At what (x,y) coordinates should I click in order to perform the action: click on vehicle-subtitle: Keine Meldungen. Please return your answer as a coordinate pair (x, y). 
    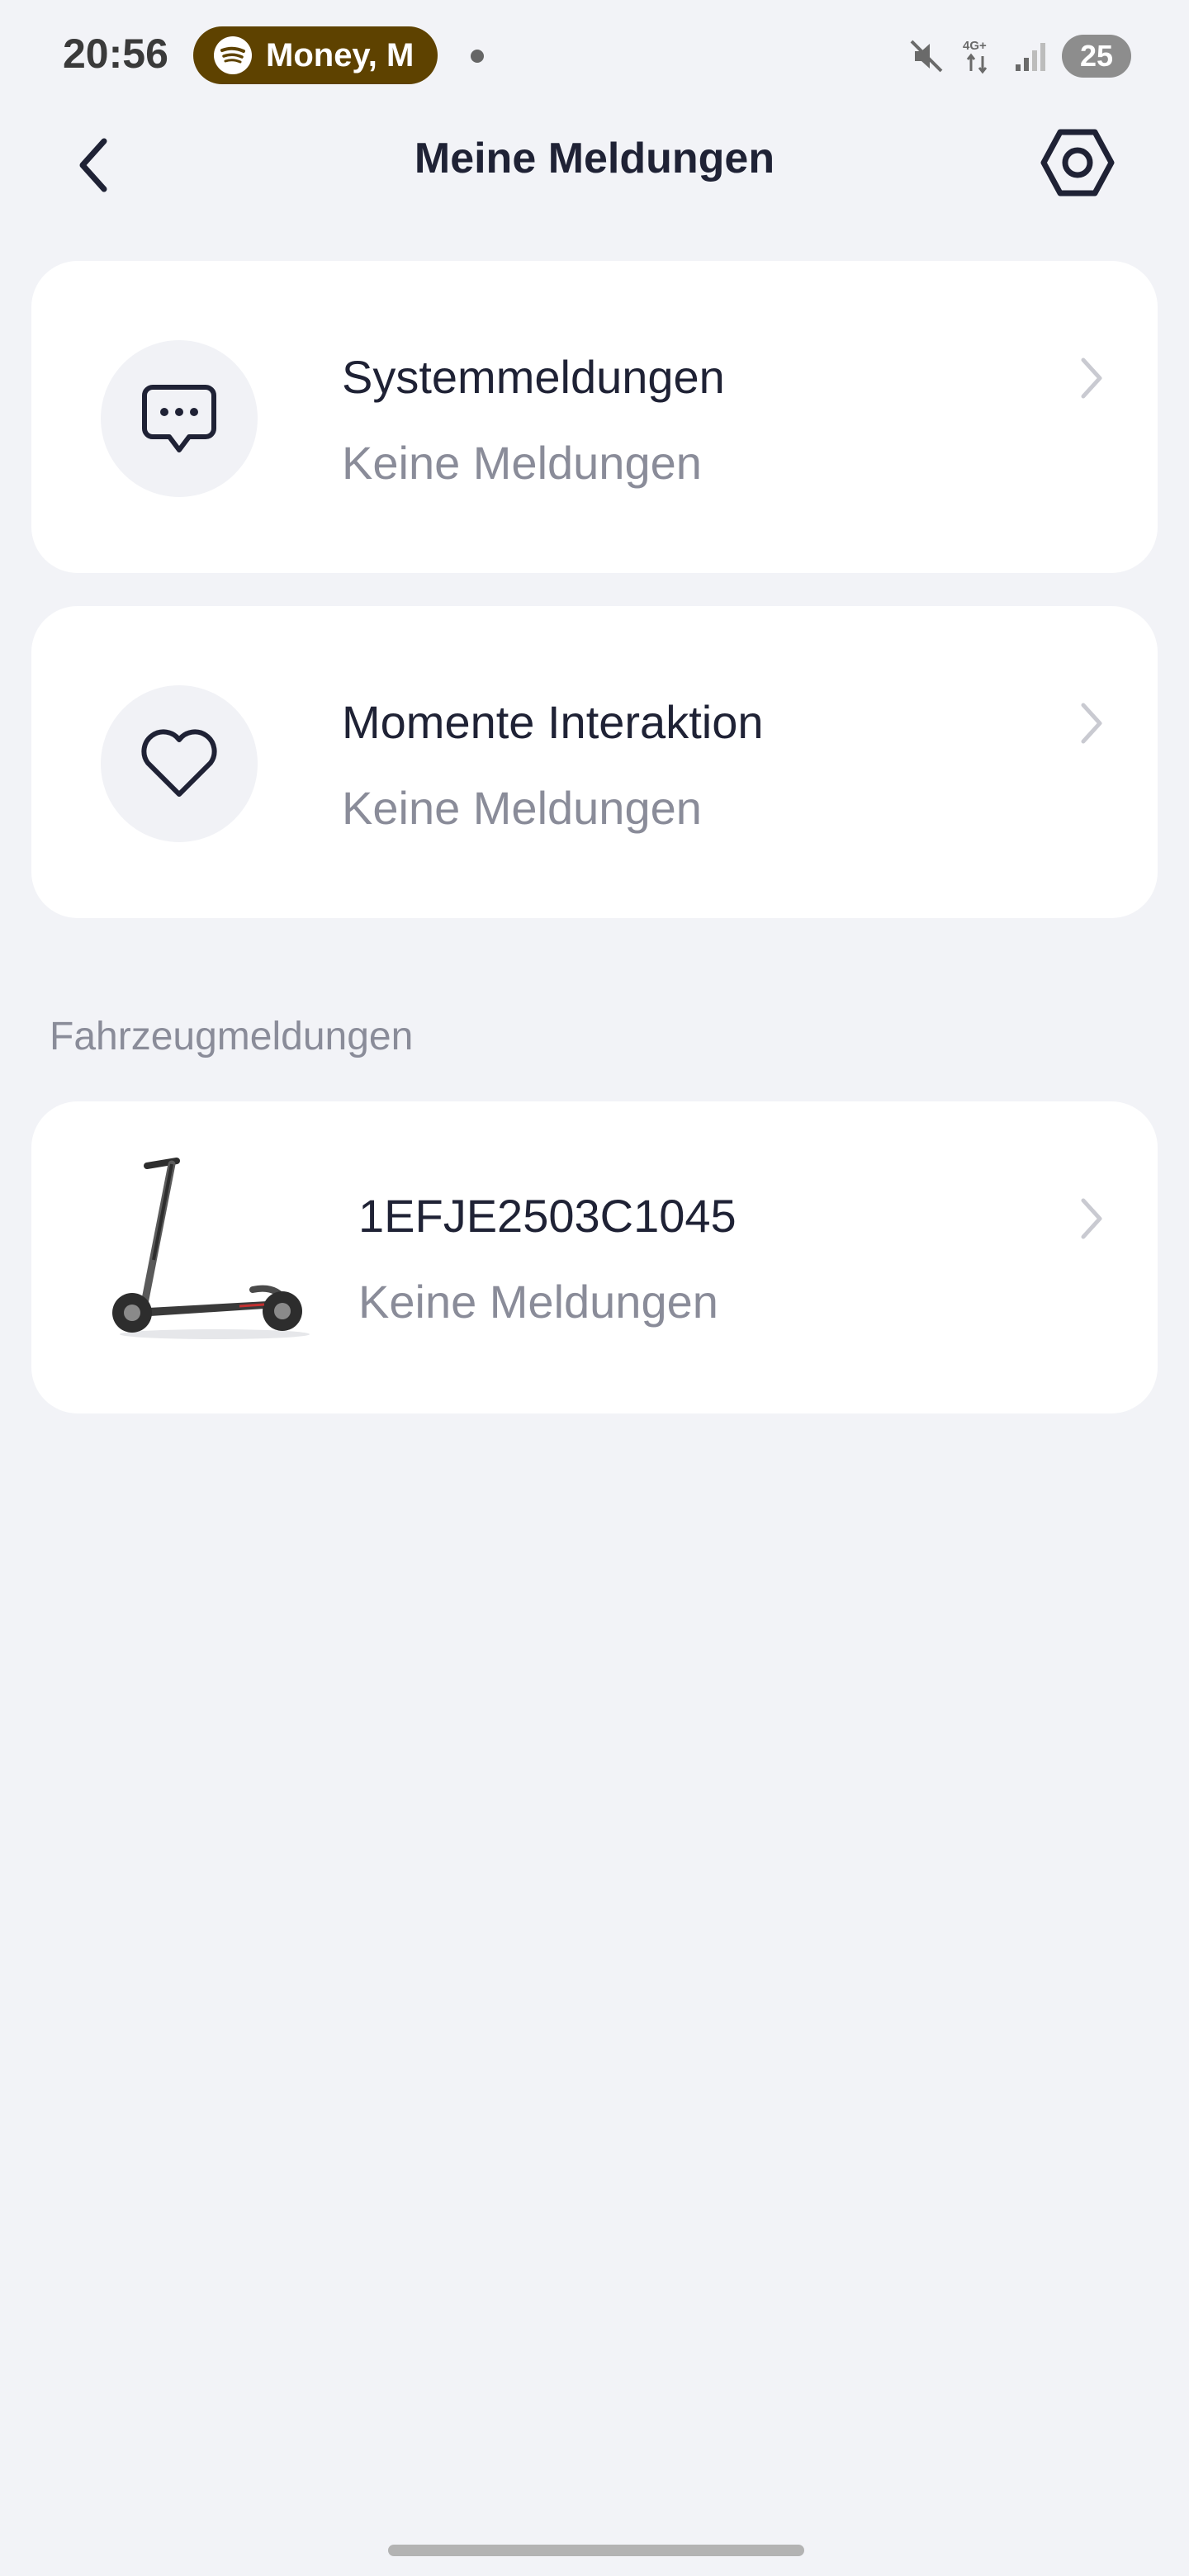
    Looking at the image, I should click on (538, 1302).